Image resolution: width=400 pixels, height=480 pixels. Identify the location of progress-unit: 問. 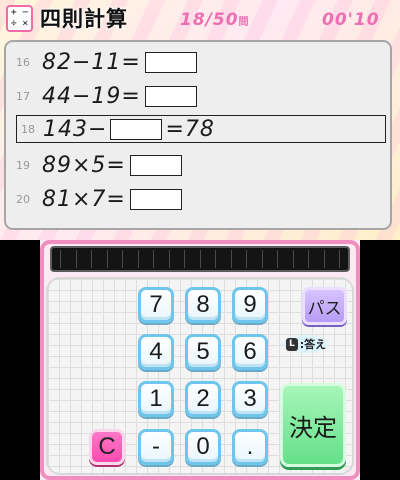
(244, 22).